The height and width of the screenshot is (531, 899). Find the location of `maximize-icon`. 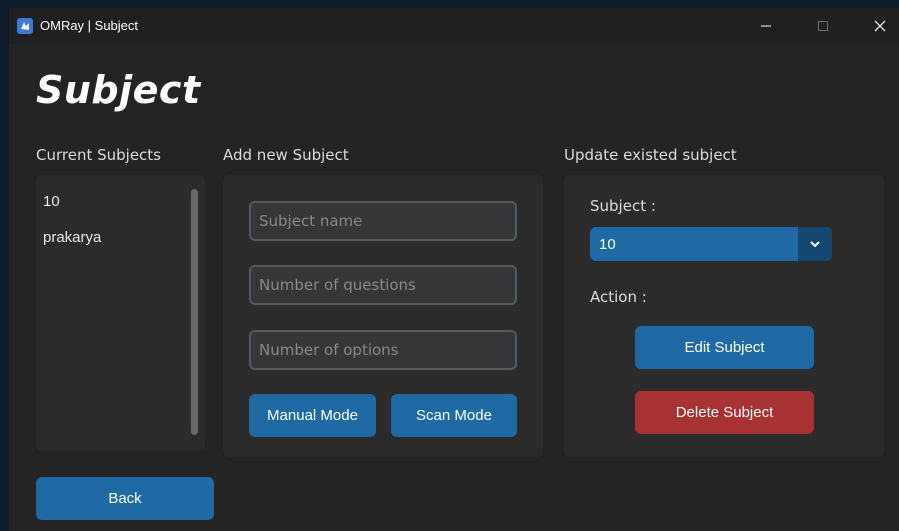

maximize-icon is located at coordinates (823, 26).